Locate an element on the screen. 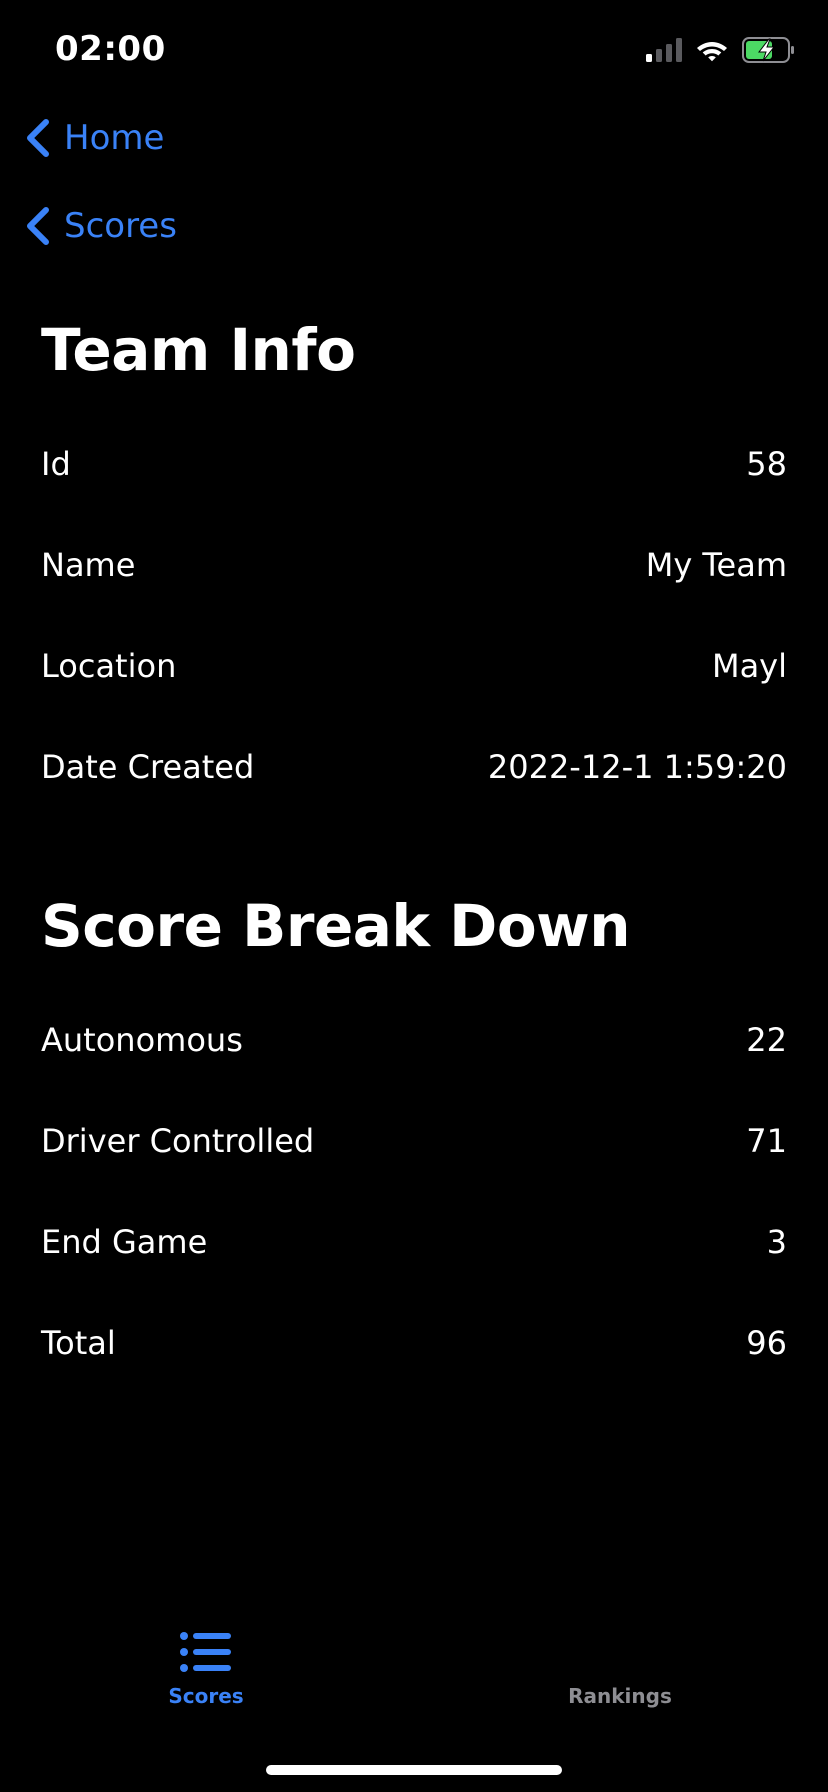 The height and width of the screenshot is (1792, 828). status-time: 02:00 is located at coordinates (110, 49).